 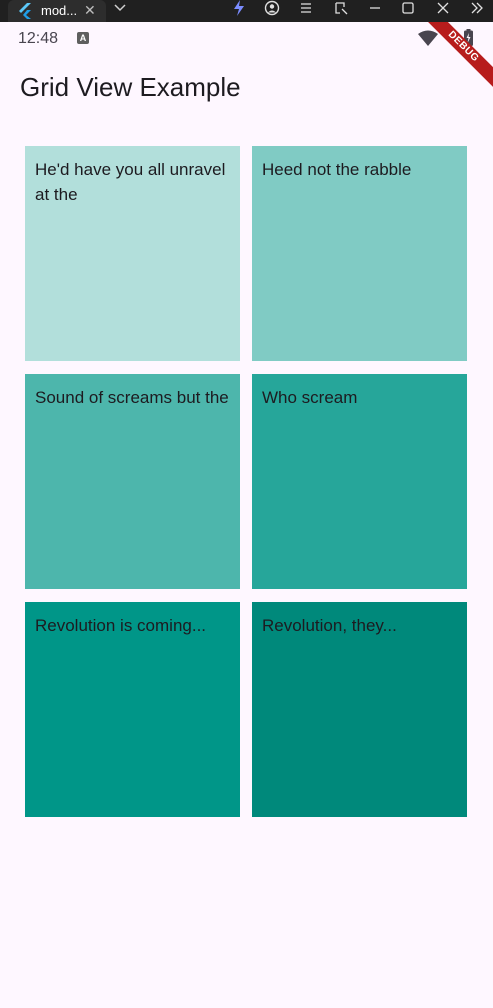 I want to click on page-title: Grid View Example, so click(x=130, y=87).